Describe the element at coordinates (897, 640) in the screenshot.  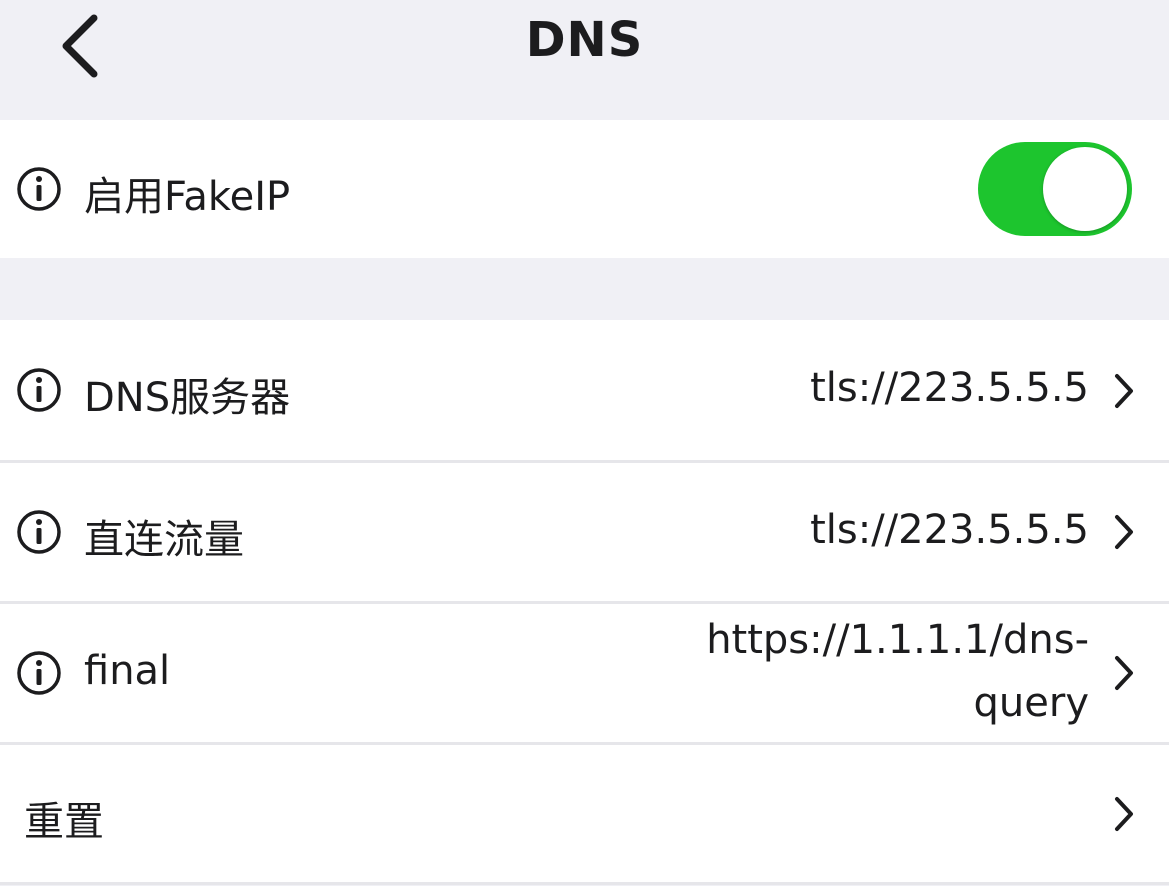
I see `final-value-line1: https://1.1.1.1/dns-` at that location.